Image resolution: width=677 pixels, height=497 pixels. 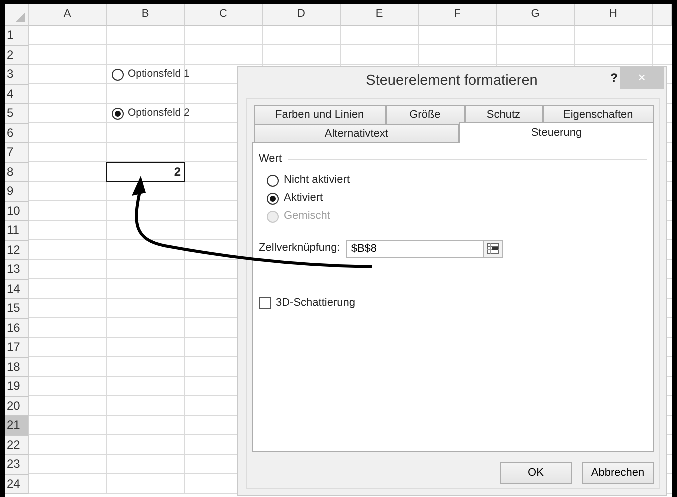 What do you see at coordinates (17, 94) in the screenshot?
I see `row-header: 4` at bounding box center [17, 94].